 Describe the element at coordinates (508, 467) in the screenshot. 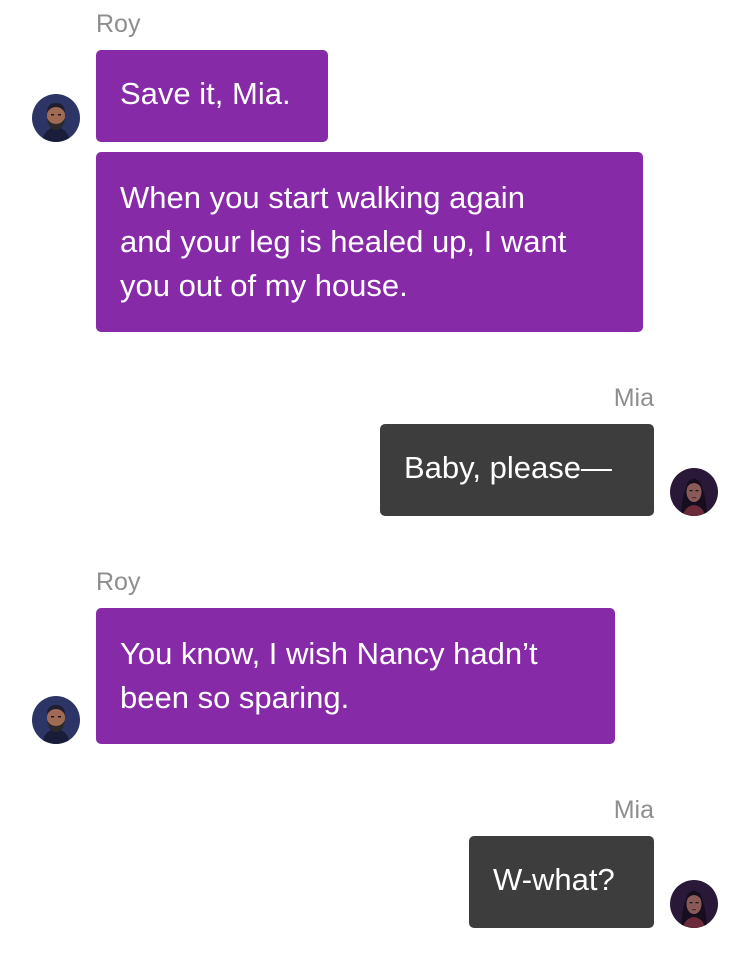

I see `message-text: Baby, please—` at that location.